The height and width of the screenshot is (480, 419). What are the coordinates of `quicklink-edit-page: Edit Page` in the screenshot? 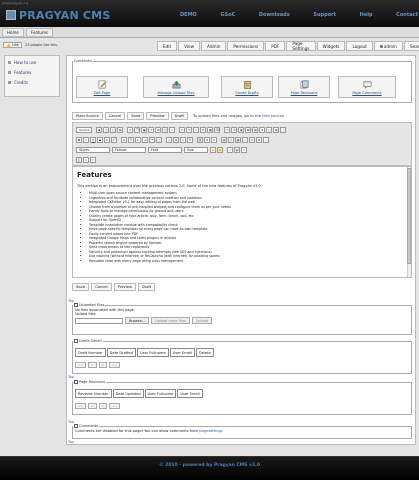 It's located at (102, 87).